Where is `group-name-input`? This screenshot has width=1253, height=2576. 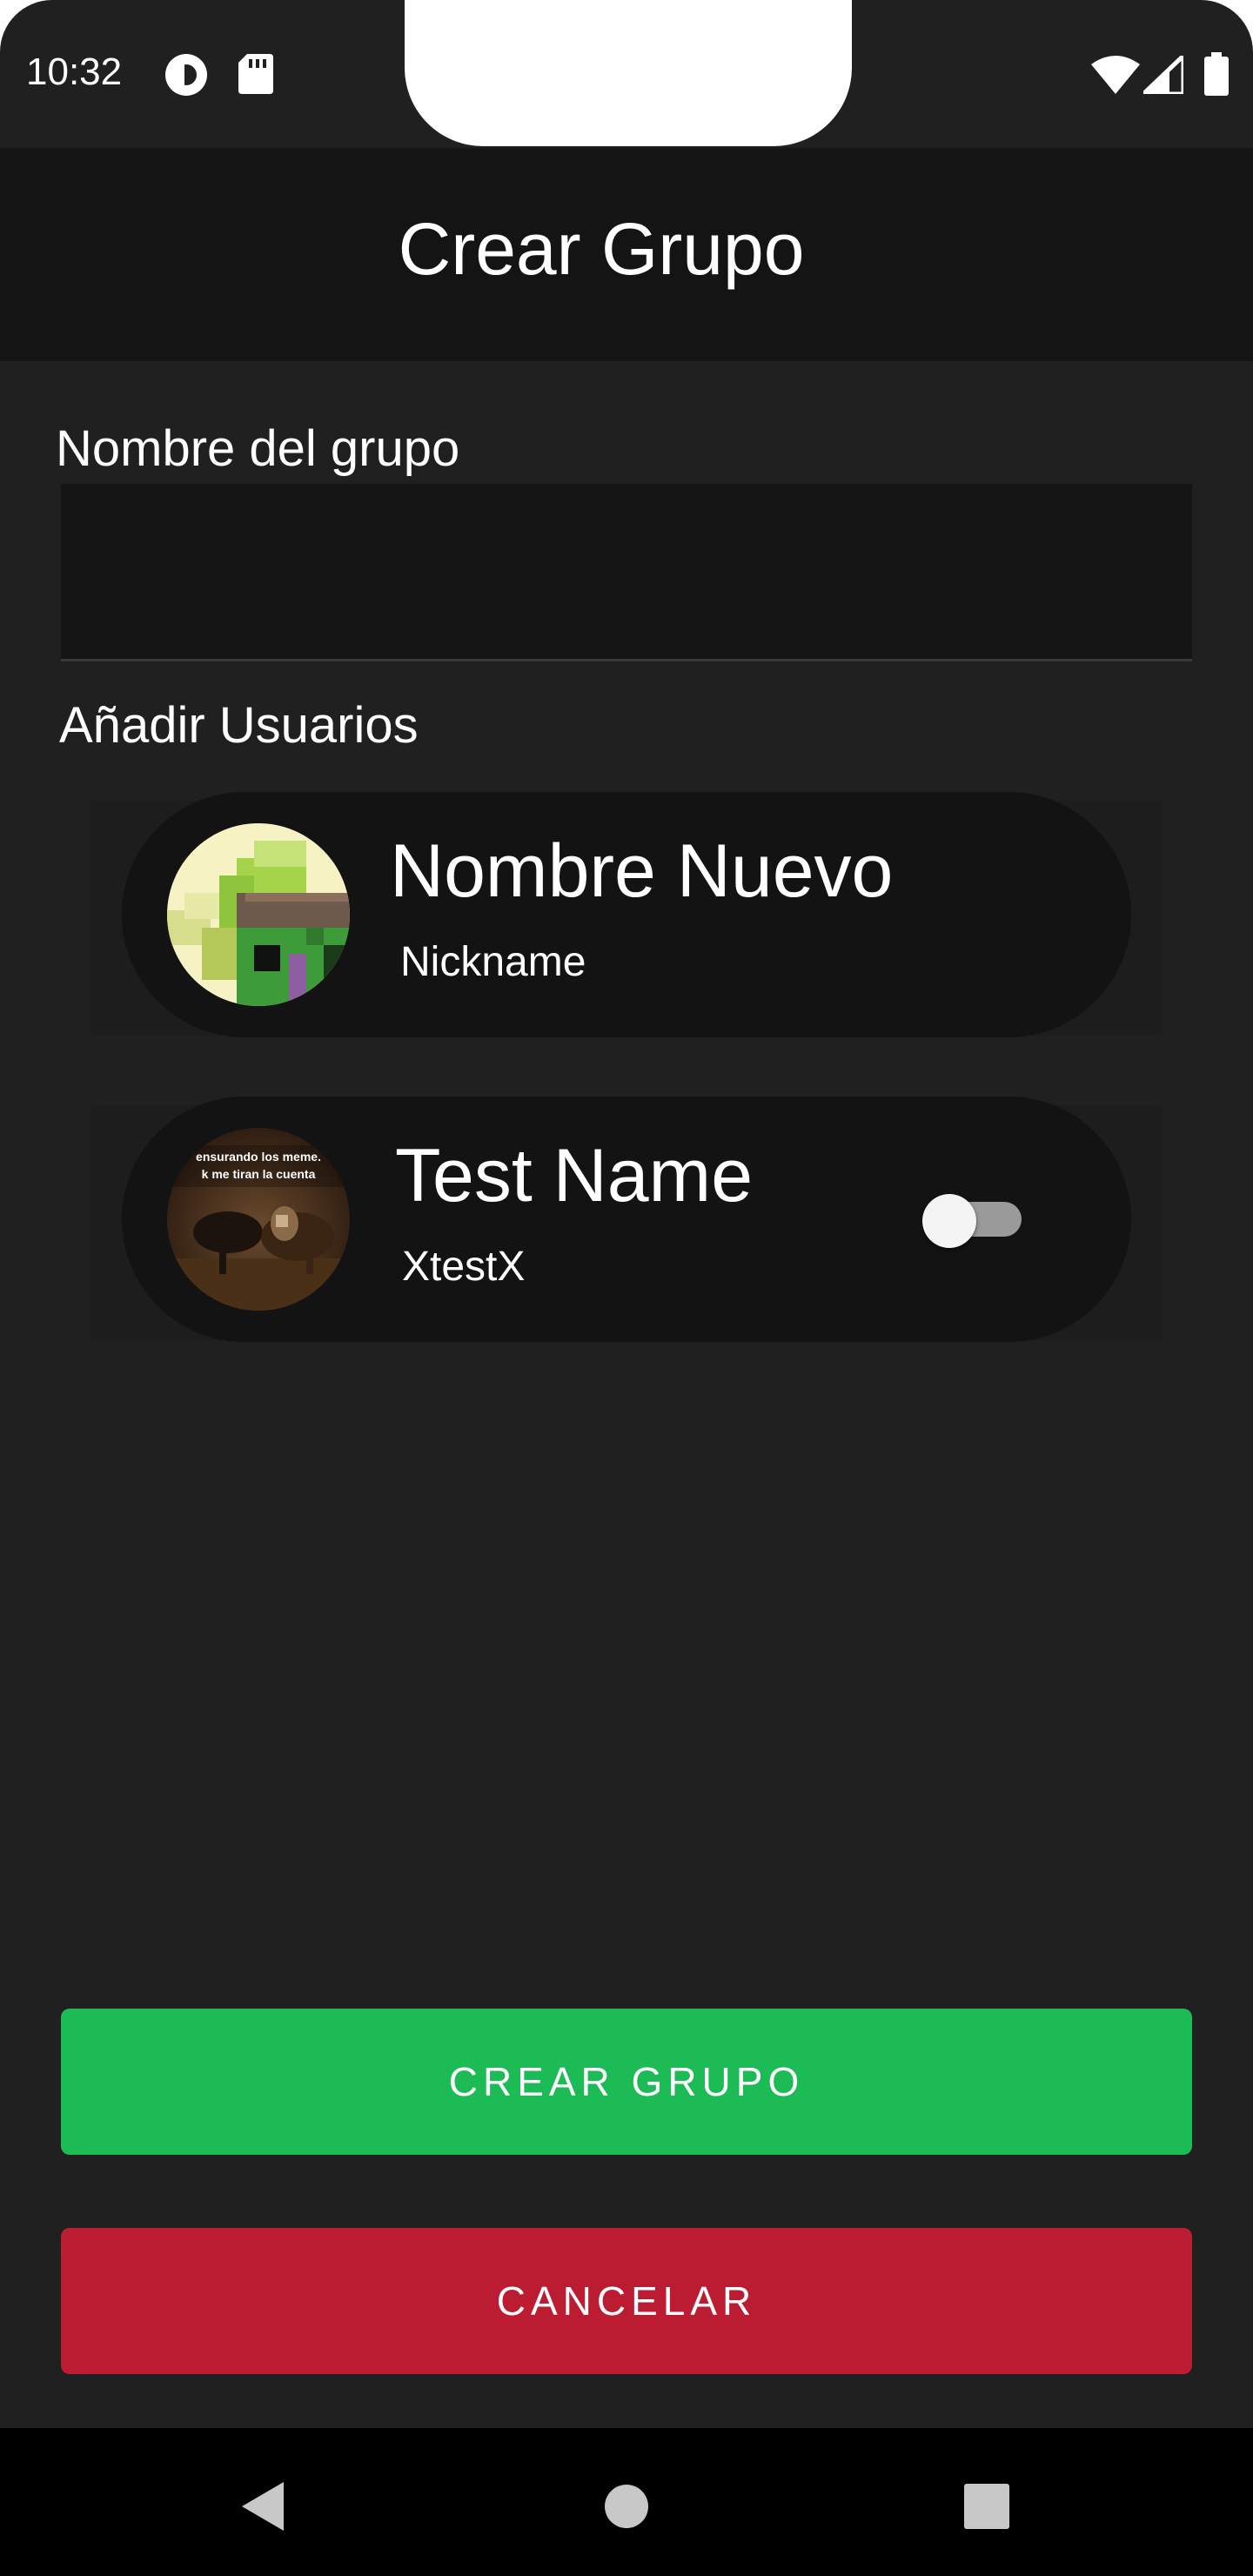
group-name-input is located at coordinates (626, 572).